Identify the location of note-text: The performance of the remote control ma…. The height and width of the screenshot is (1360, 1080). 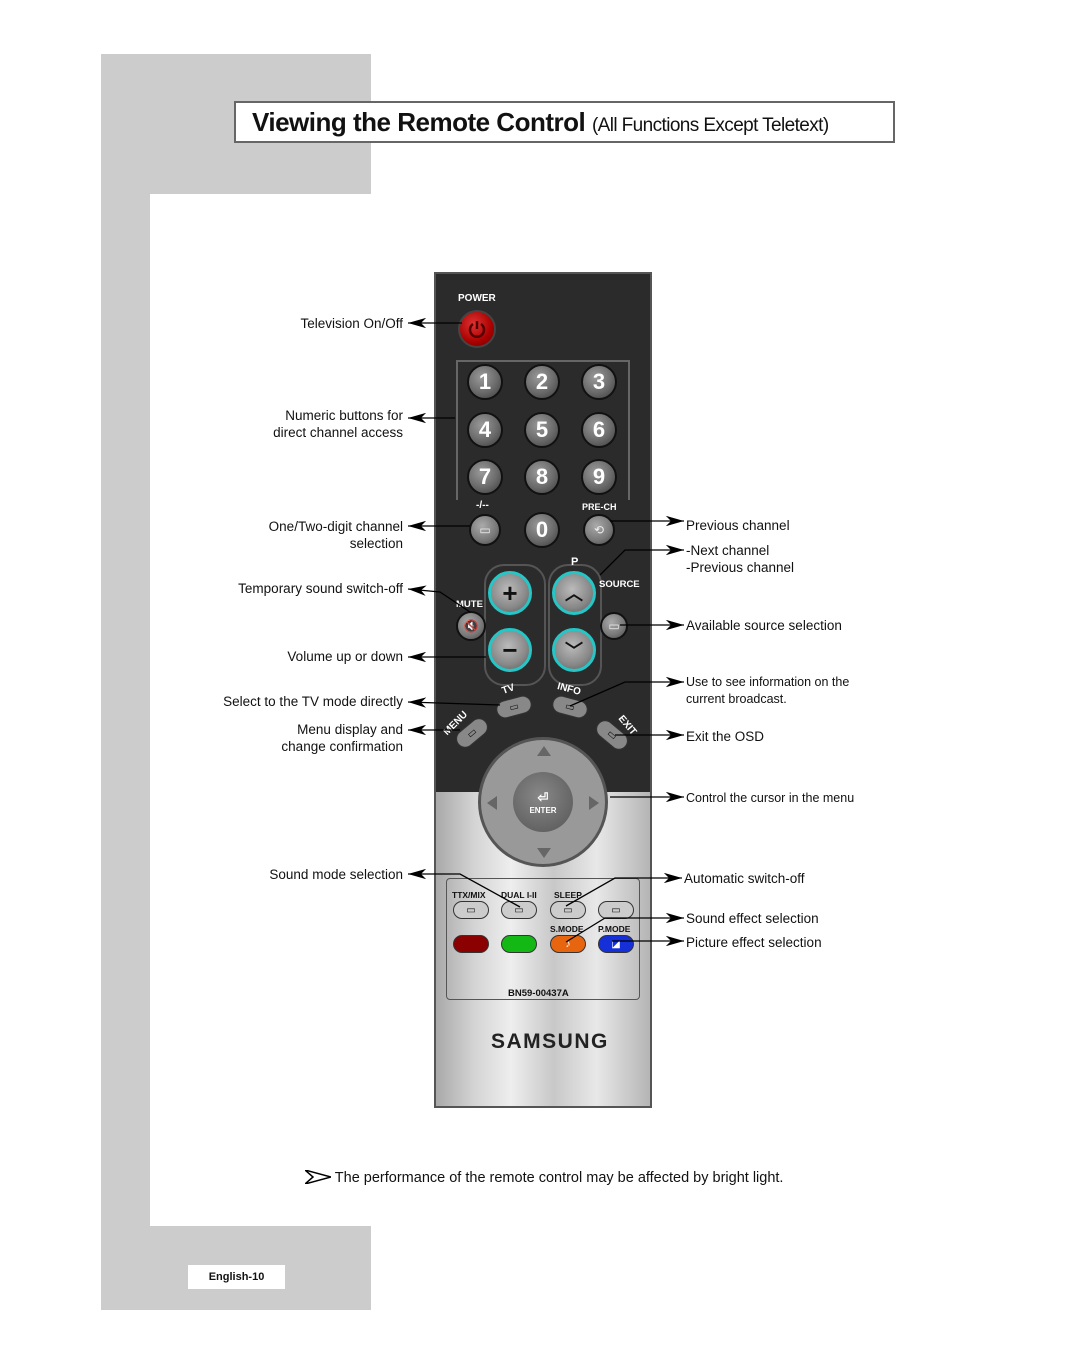
(559, 1178).